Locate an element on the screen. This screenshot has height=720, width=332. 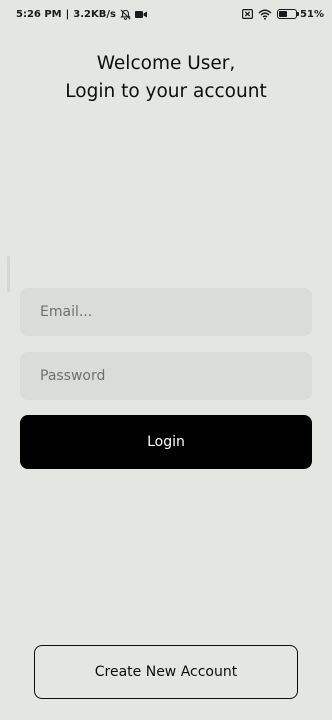
welcome-line: Welcome User, is located at coordinates (166, 63).